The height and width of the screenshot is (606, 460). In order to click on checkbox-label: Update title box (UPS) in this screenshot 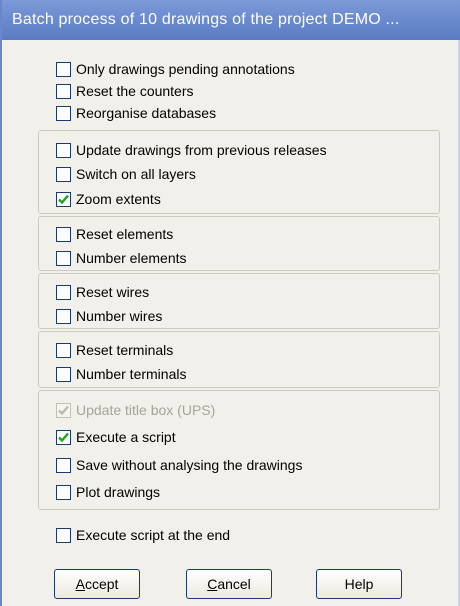, I will do `click(146, 410)`.